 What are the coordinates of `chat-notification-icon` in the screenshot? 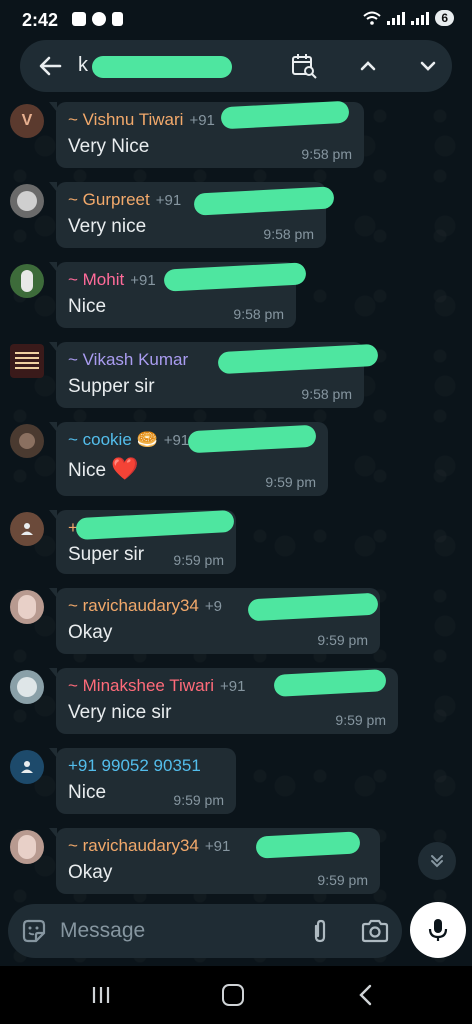 It's located at (99, 19).